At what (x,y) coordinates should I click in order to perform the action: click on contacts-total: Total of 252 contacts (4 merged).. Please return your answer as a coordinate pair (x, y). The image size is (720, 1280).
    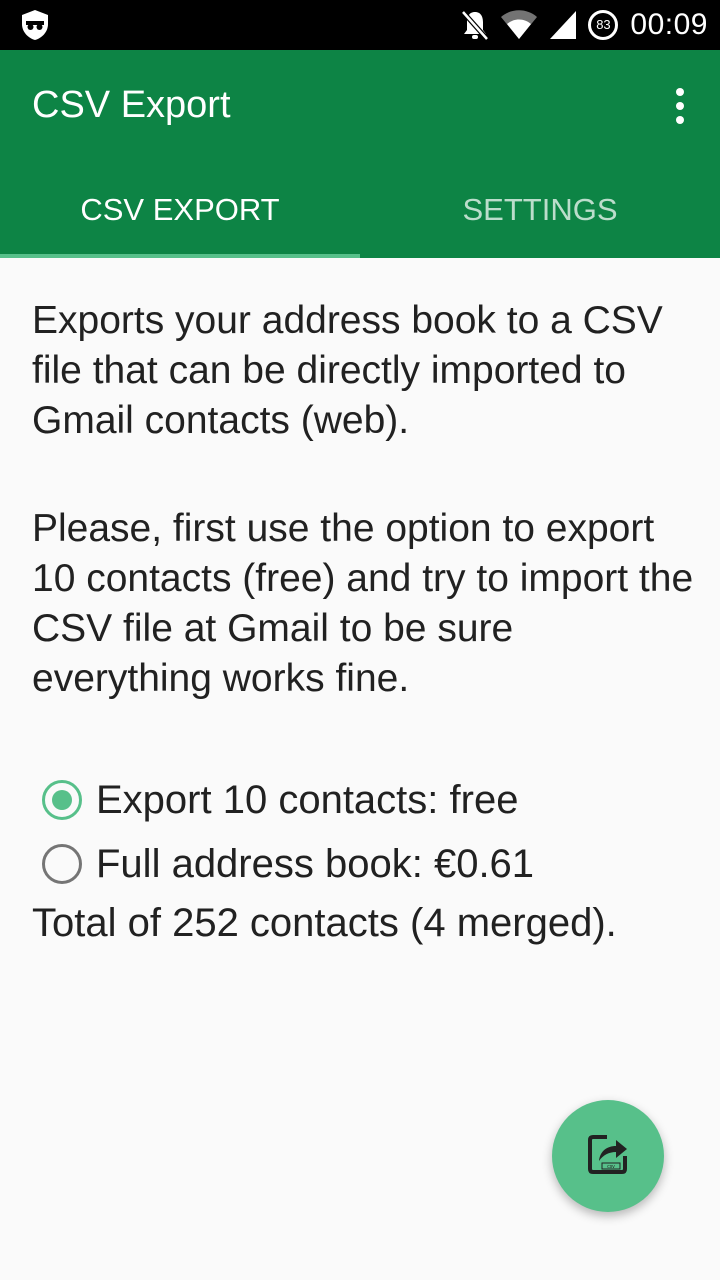
    Looking at the image, I should click on (324, 923).